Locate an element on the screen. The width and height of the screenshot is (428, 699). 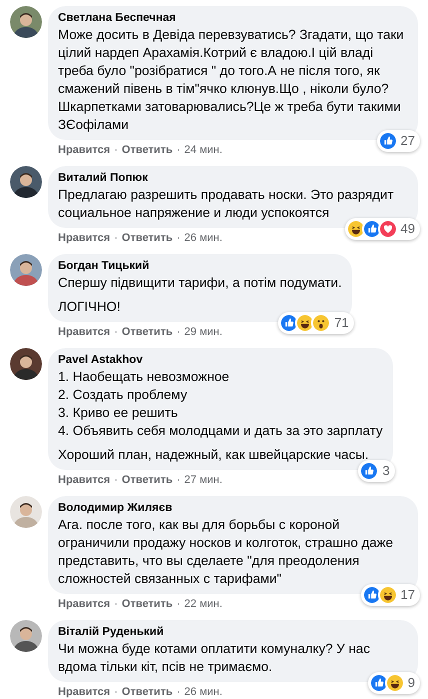
author-name: Светлана Беспечная is located at coordinates (233, 18).